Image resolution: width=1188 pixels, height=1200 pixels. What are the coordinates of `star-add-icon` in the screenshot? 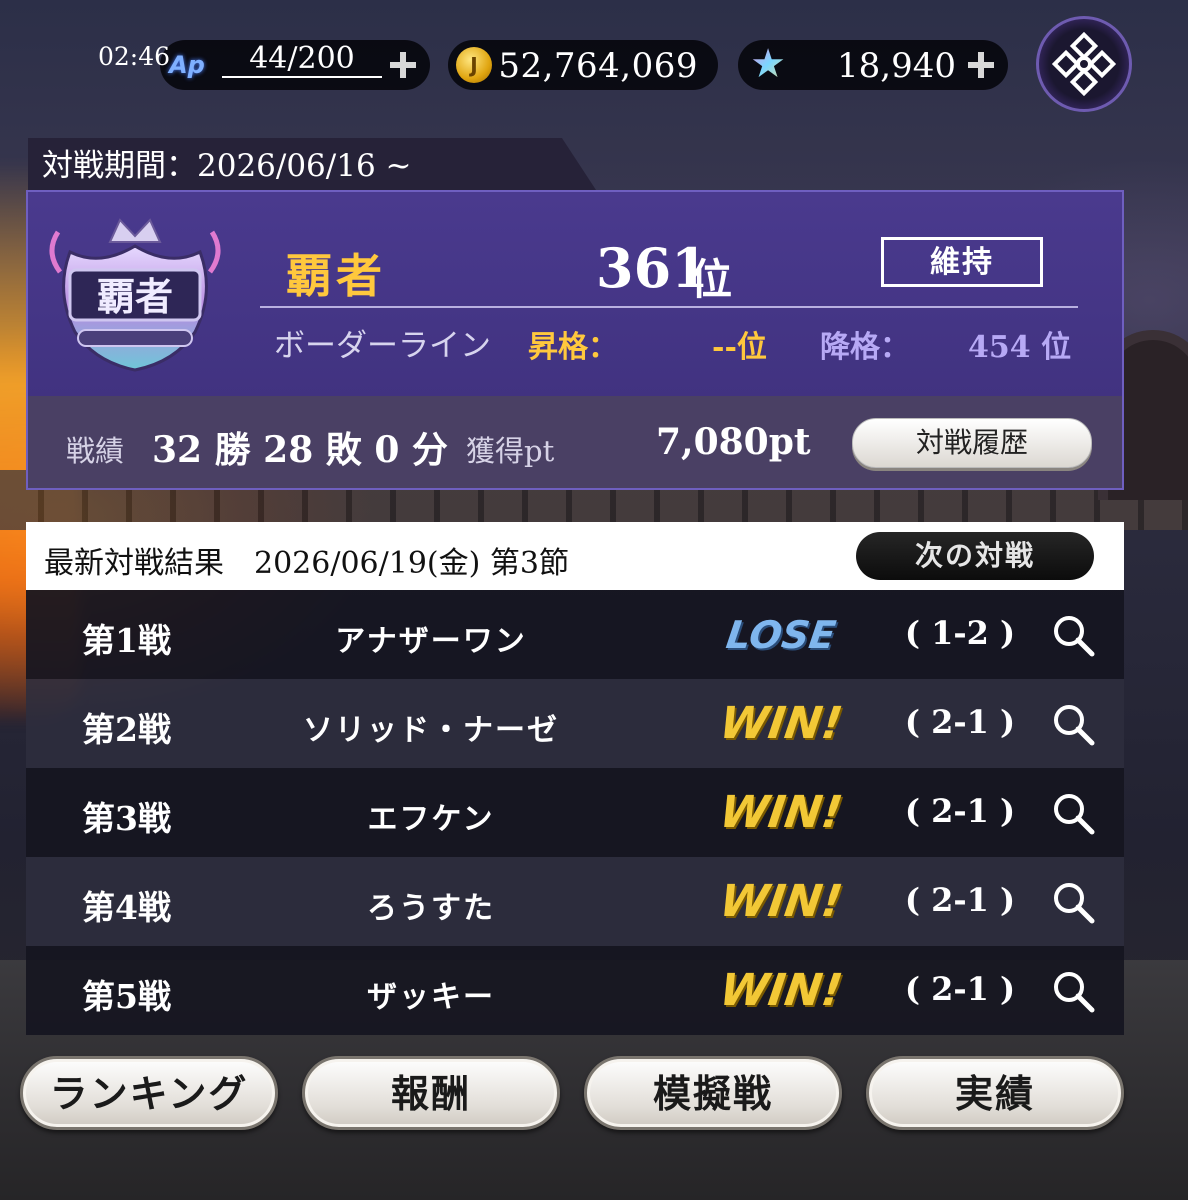 It's located at (981, 65).